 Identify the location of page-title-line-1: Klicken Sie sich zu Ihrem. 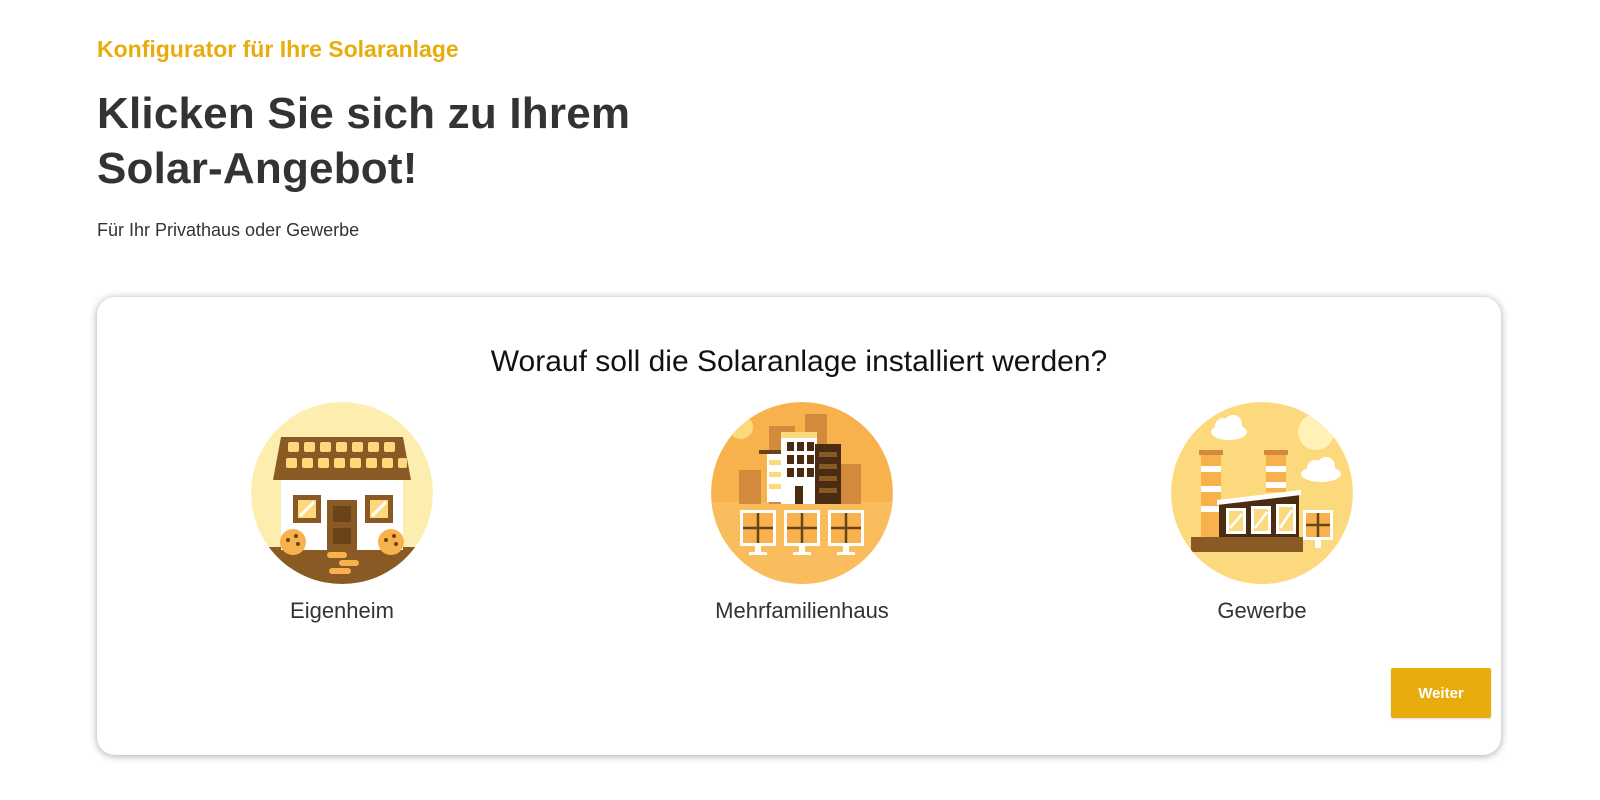
(364, 113).